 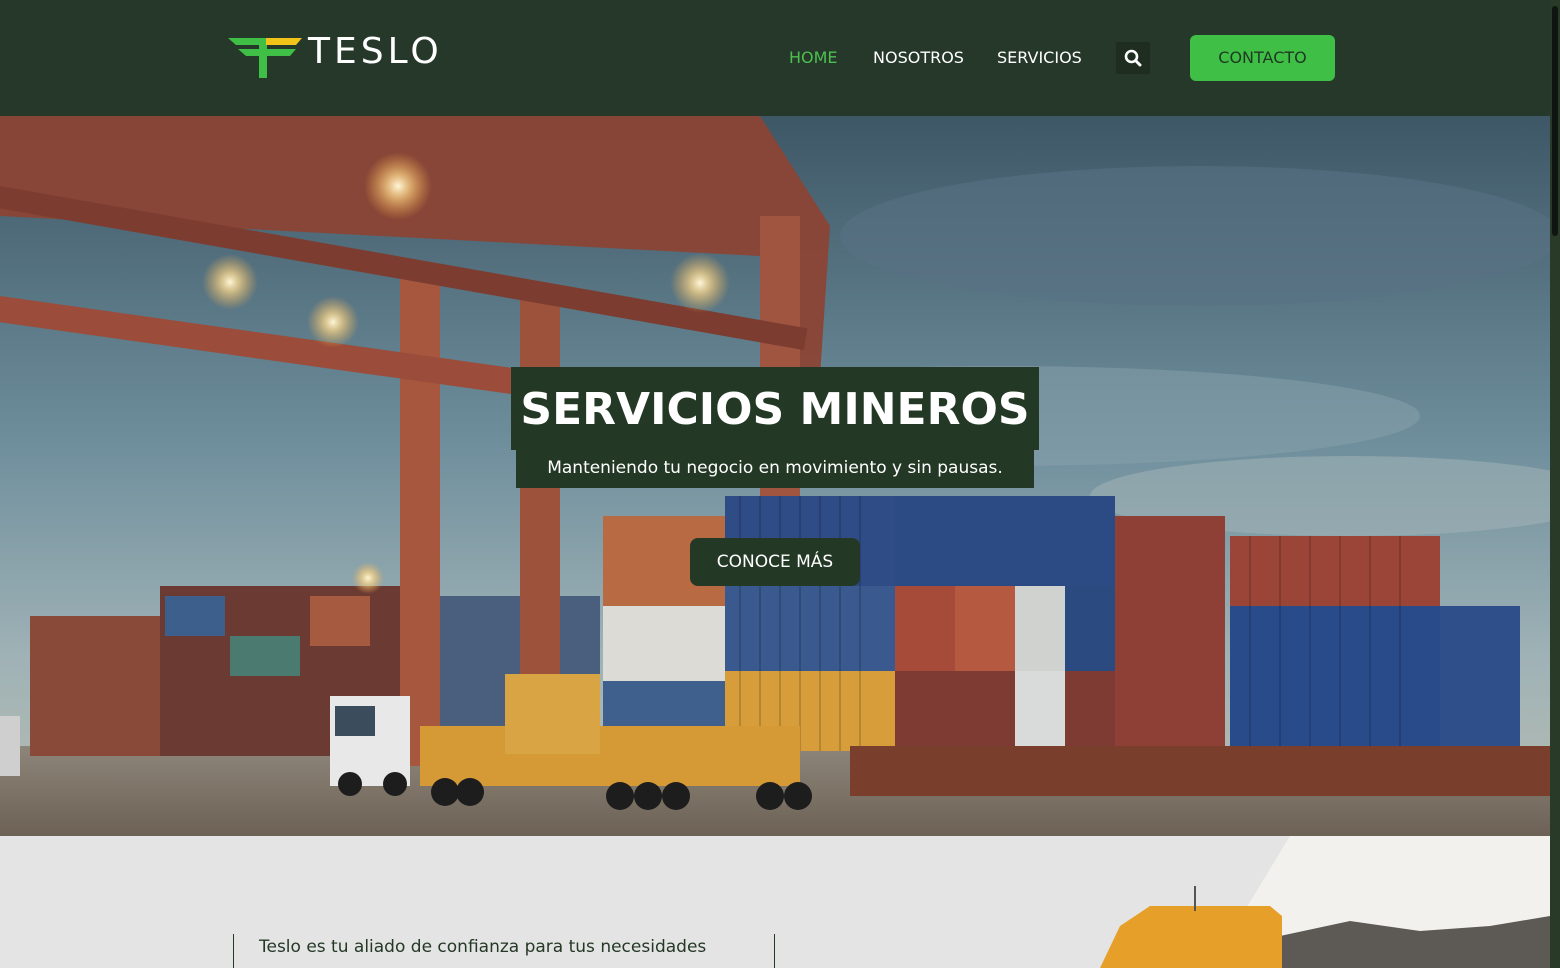 What do you see at coordinates (775, 562) in the screenshot?
I see `learn-more-button: CONOCE MÁS` at bounding box center [775, 562].